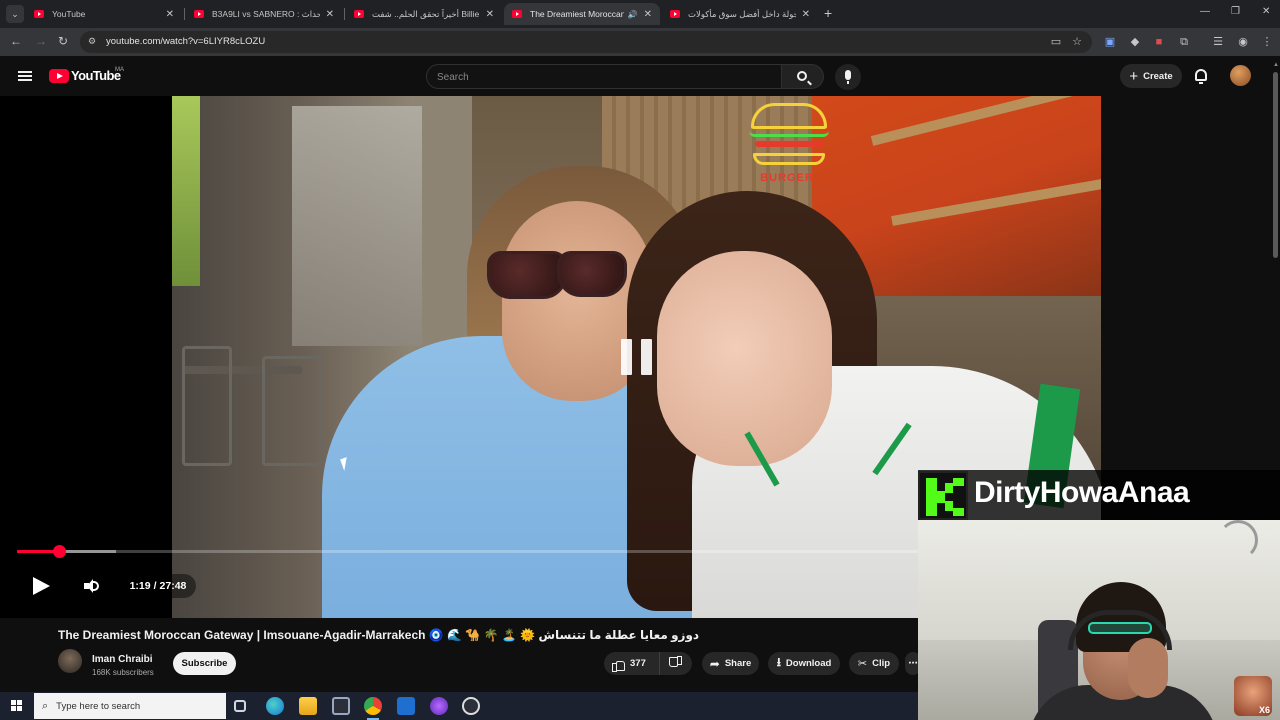 Image resolution: width=1280 pixels, height=720 pixels. I want to click on edge-browser-icon, so click(275, 706).